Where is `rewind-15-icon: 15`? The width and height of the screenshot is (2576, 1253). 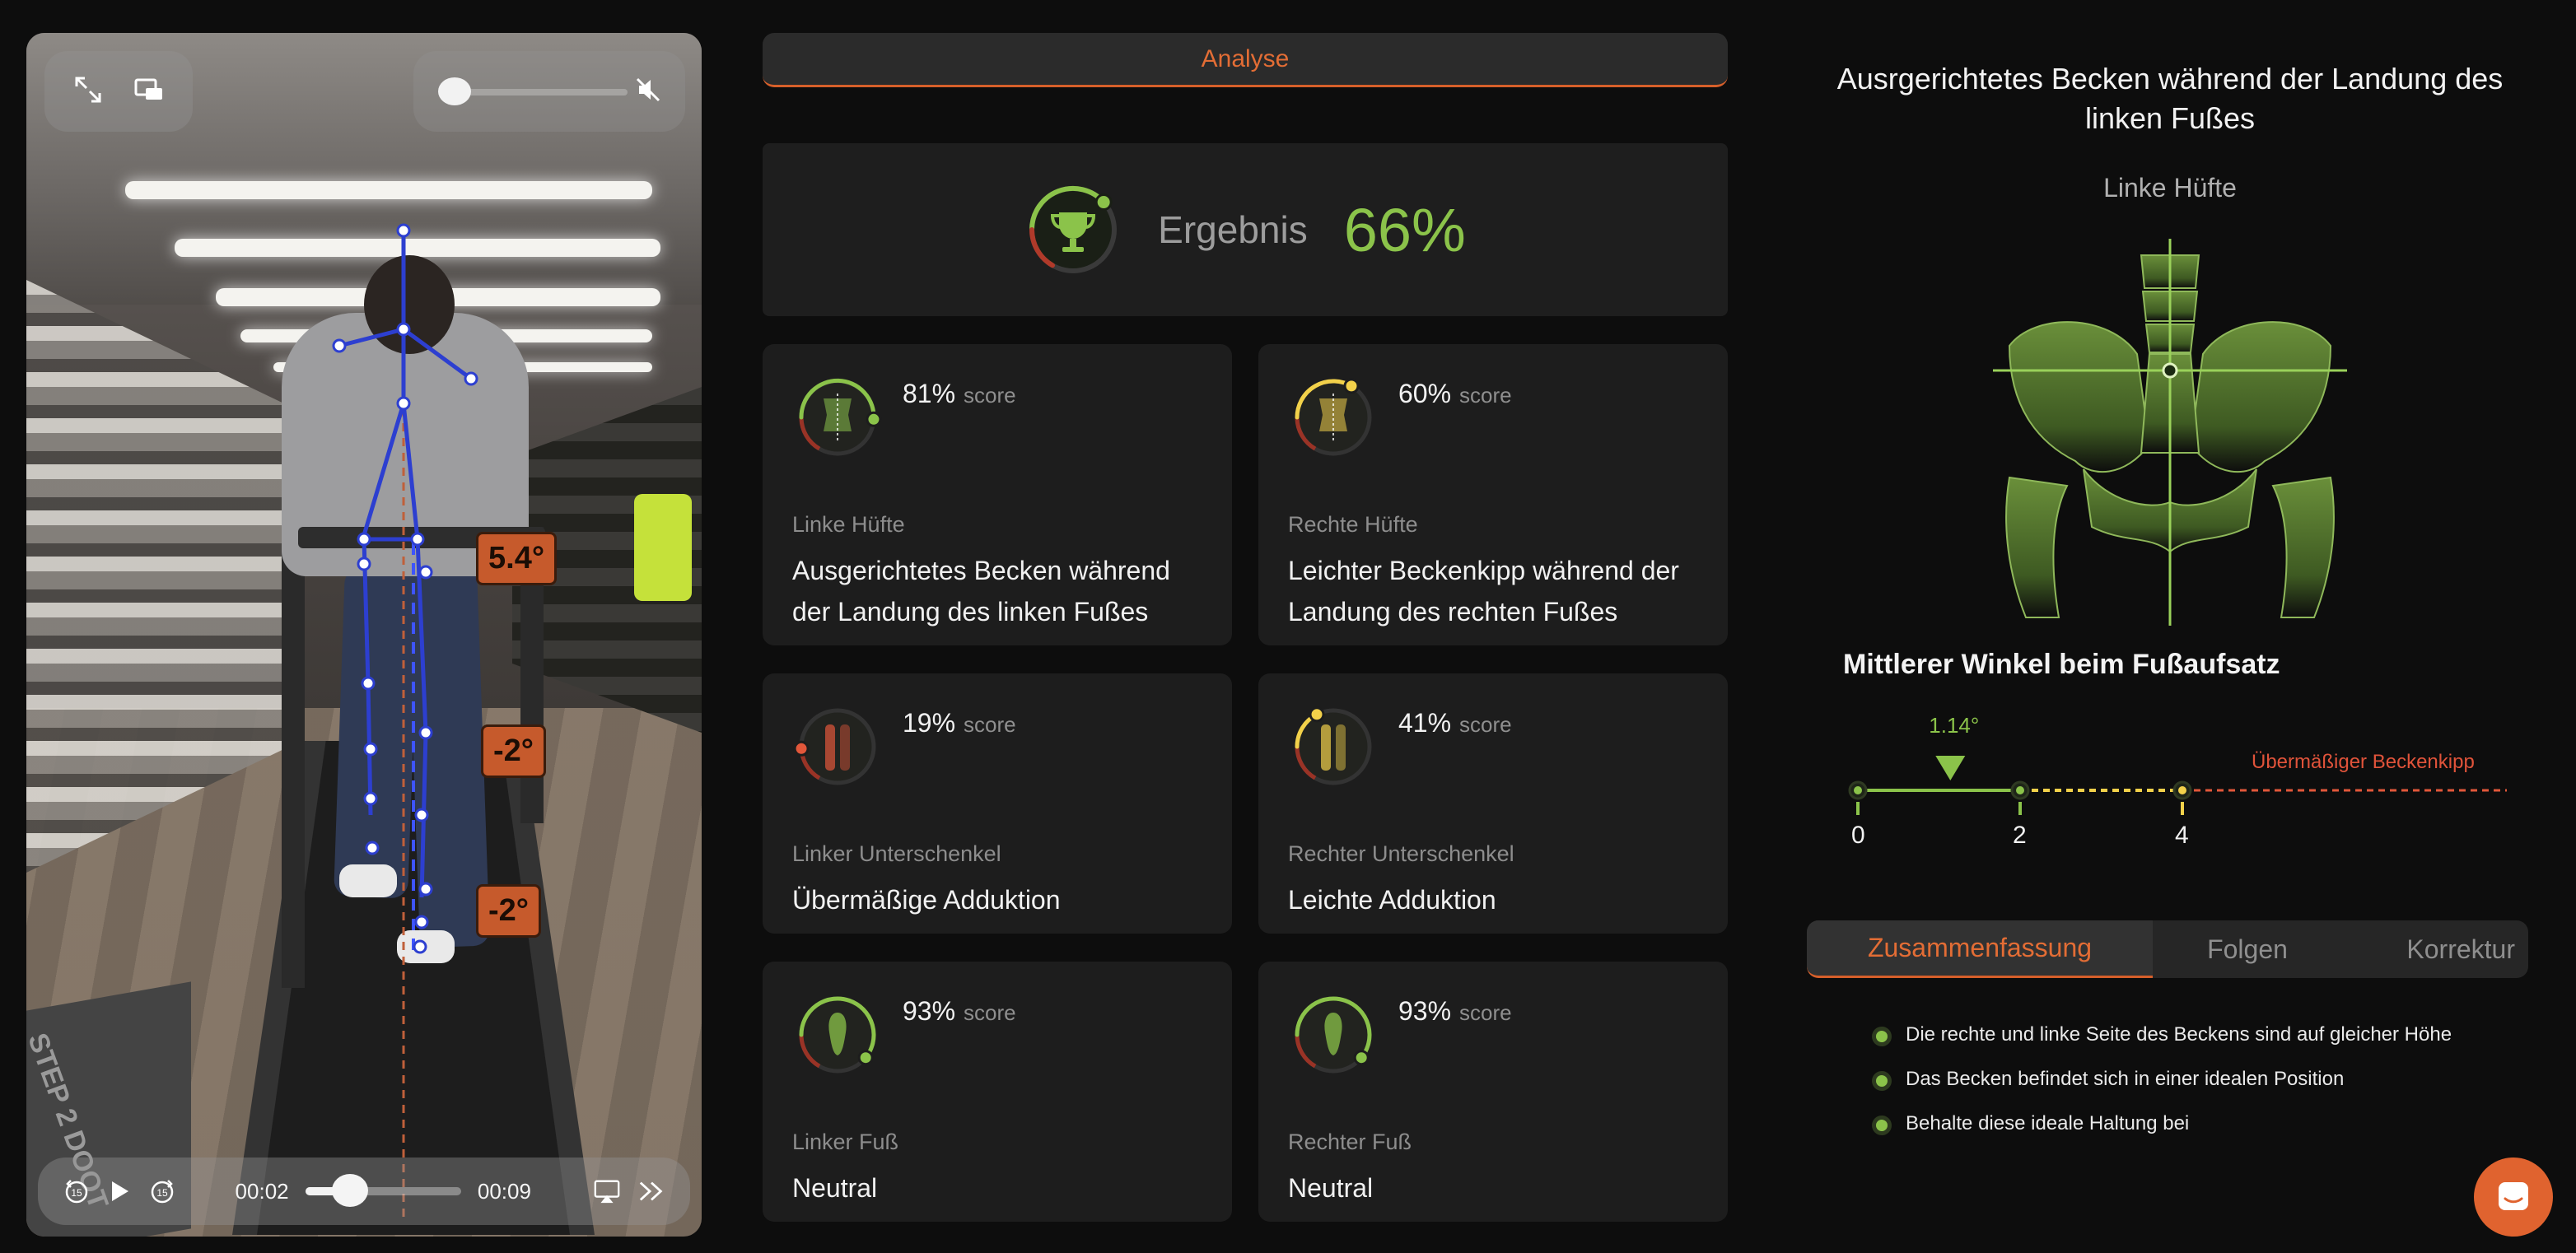
rewind-15-icon: 15 is located at coordinates (77, 1191).